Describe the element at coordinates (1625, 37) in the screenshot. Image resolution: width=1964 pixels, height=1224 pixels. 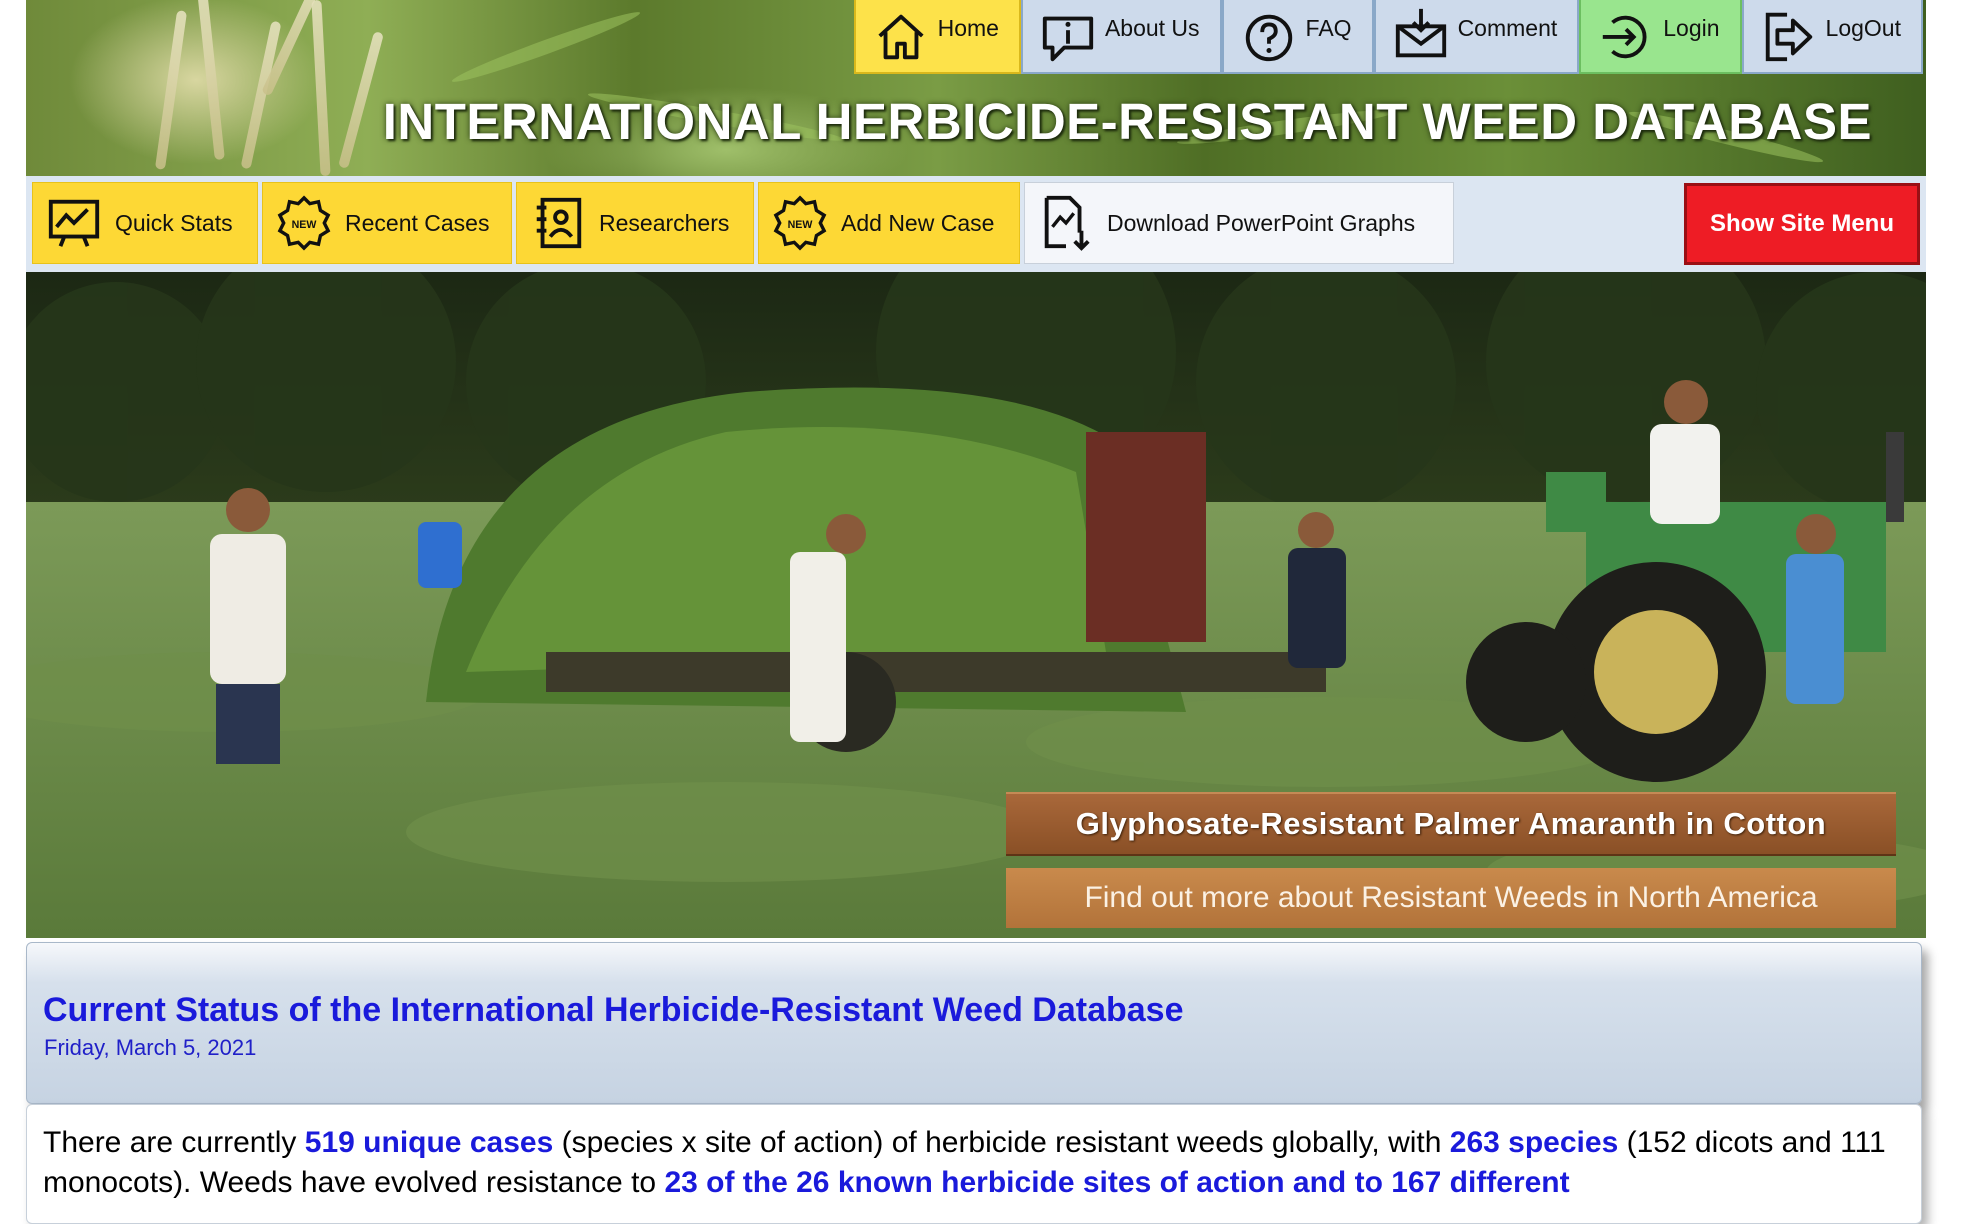
I see `login-icon` at that location.